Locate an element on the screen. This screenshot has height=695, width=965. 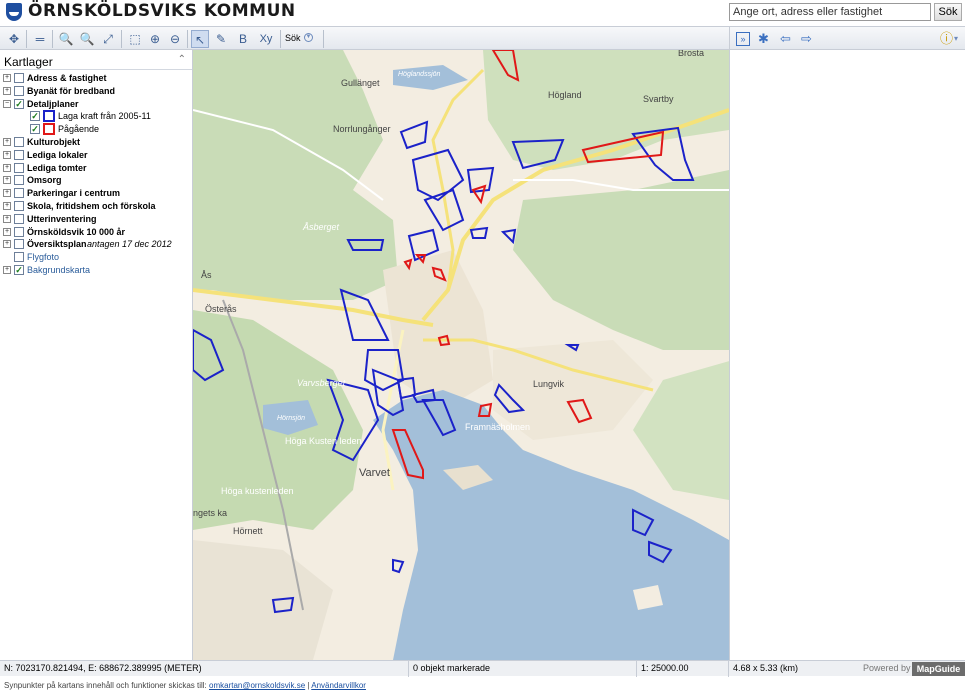
buffer-icon: B is located at coordinates (243, 39).